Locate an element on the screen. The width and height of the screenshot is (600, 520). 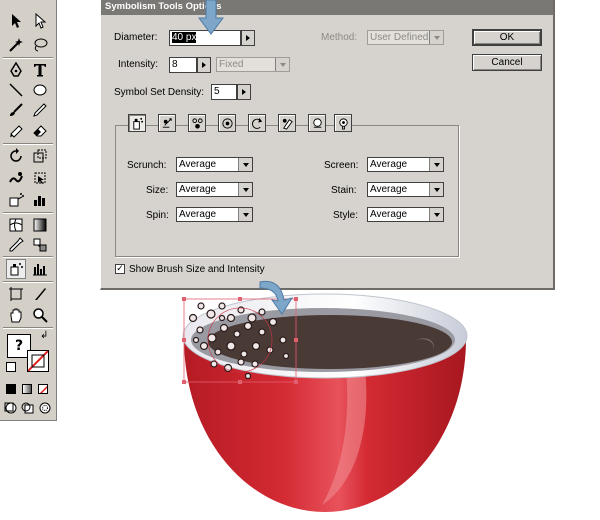
diameter-callout-arrow-icon is located at coordinates (211, 17).